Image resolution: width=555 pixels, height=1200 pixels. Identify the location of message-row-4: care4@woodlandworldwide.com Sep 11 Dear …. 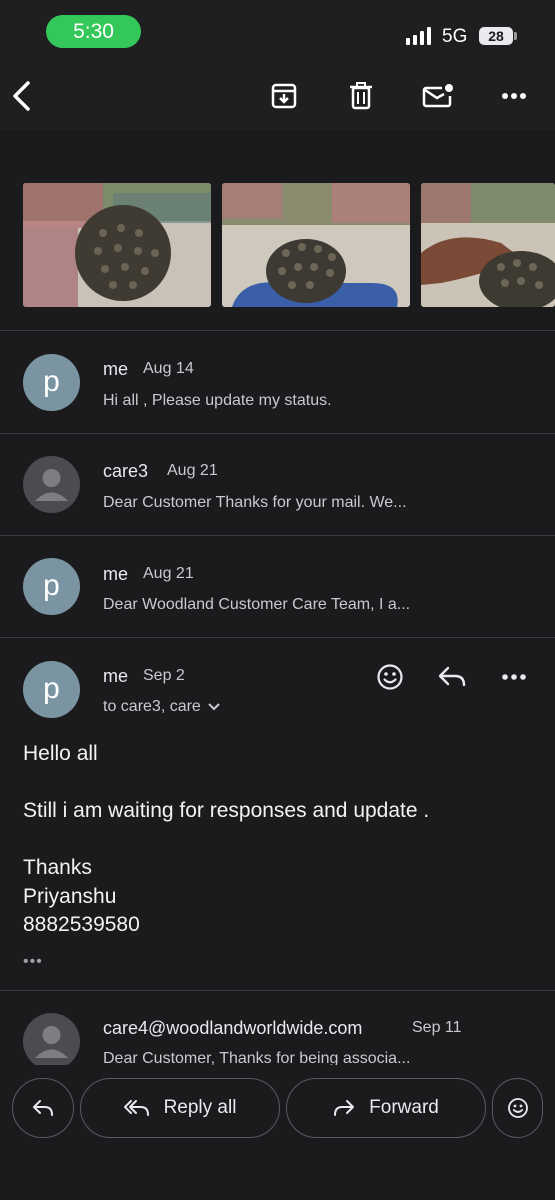
(277, 1028).